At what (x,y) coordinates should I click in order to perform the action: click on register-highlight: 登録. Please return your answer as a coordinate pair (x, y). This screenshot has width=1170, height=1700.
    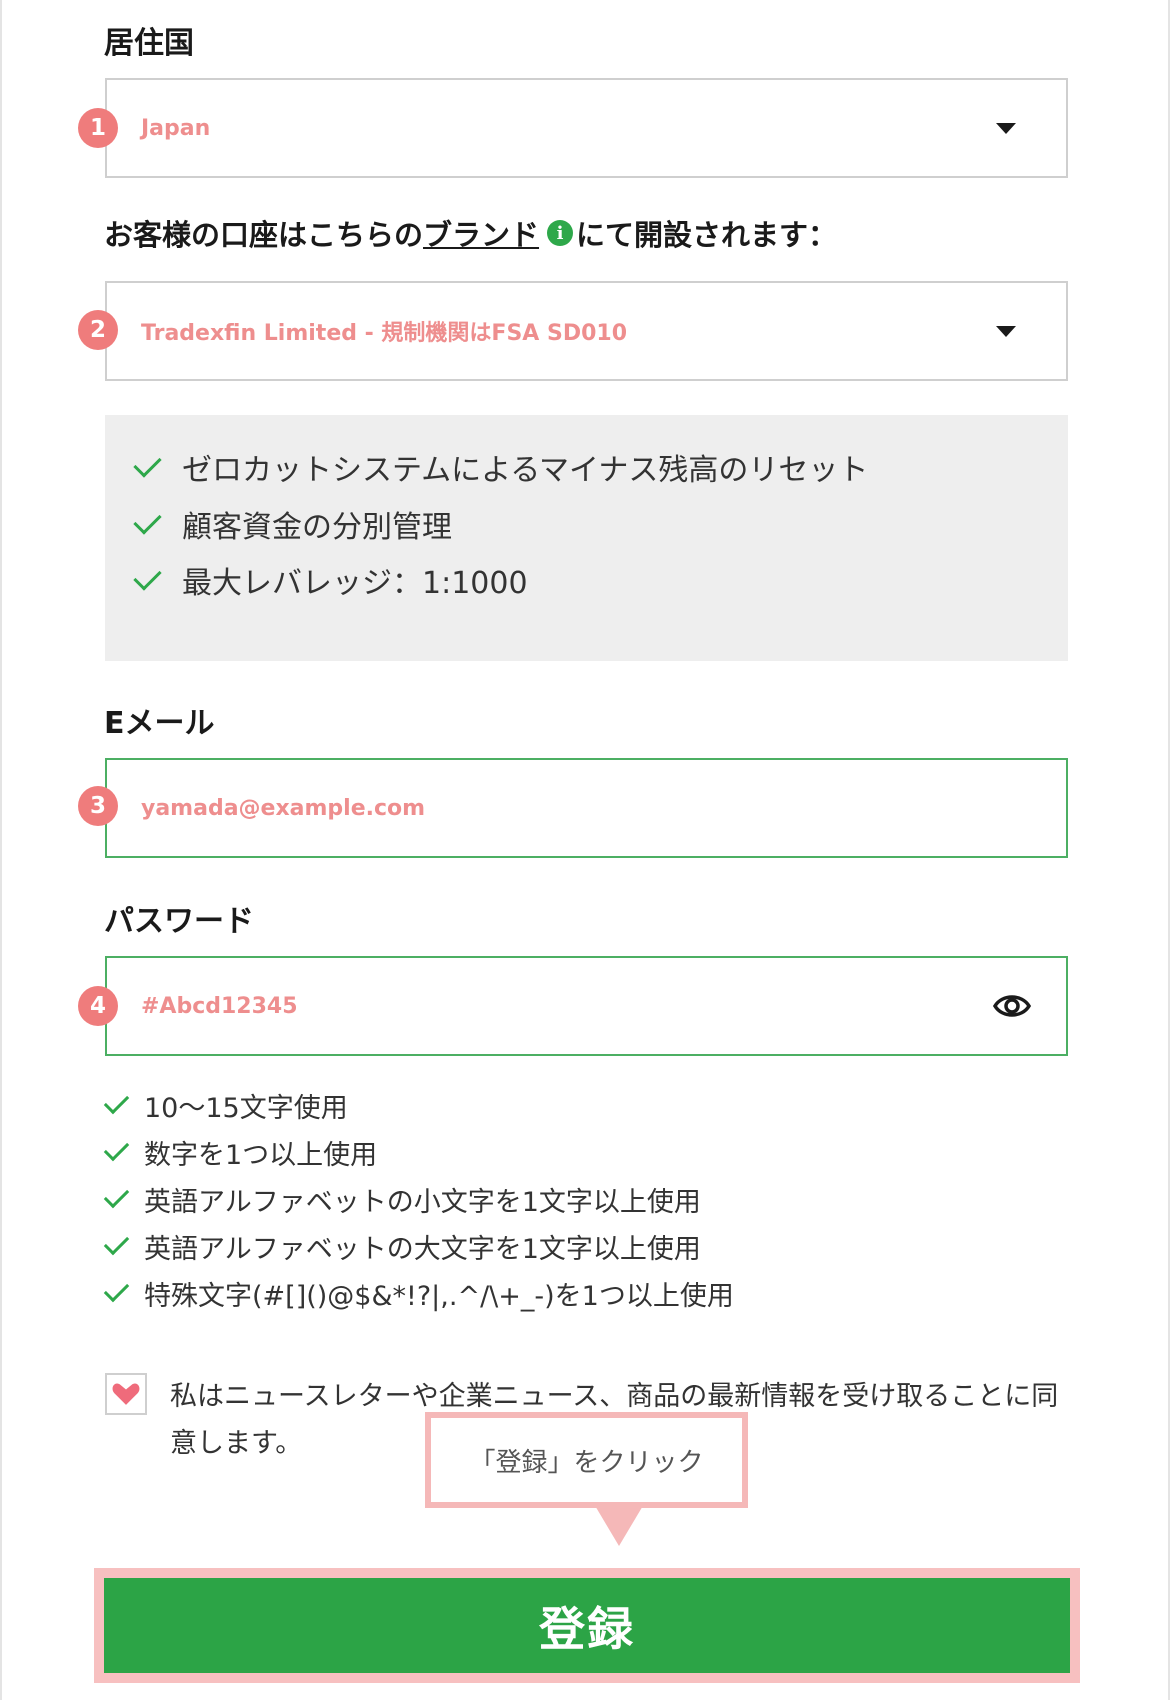
    Looking at the image, I should click on (587, 1625).